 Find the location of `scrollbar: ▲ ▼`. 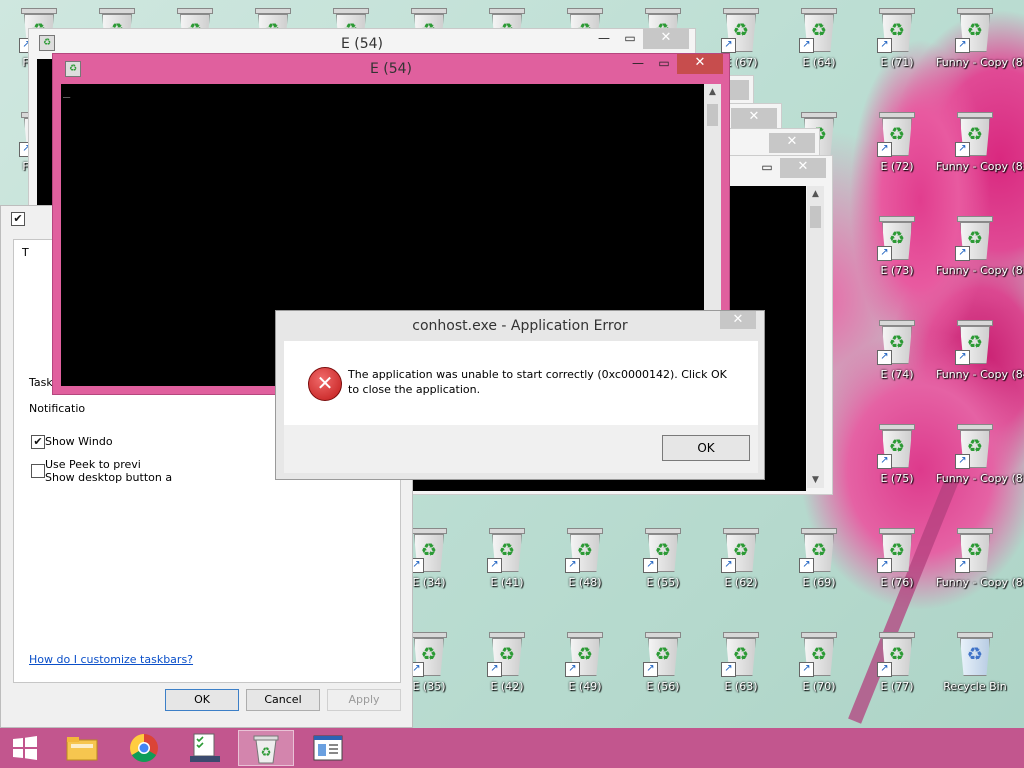

scrollbar: ▲ ▼ is located at coordinates (815, 337).